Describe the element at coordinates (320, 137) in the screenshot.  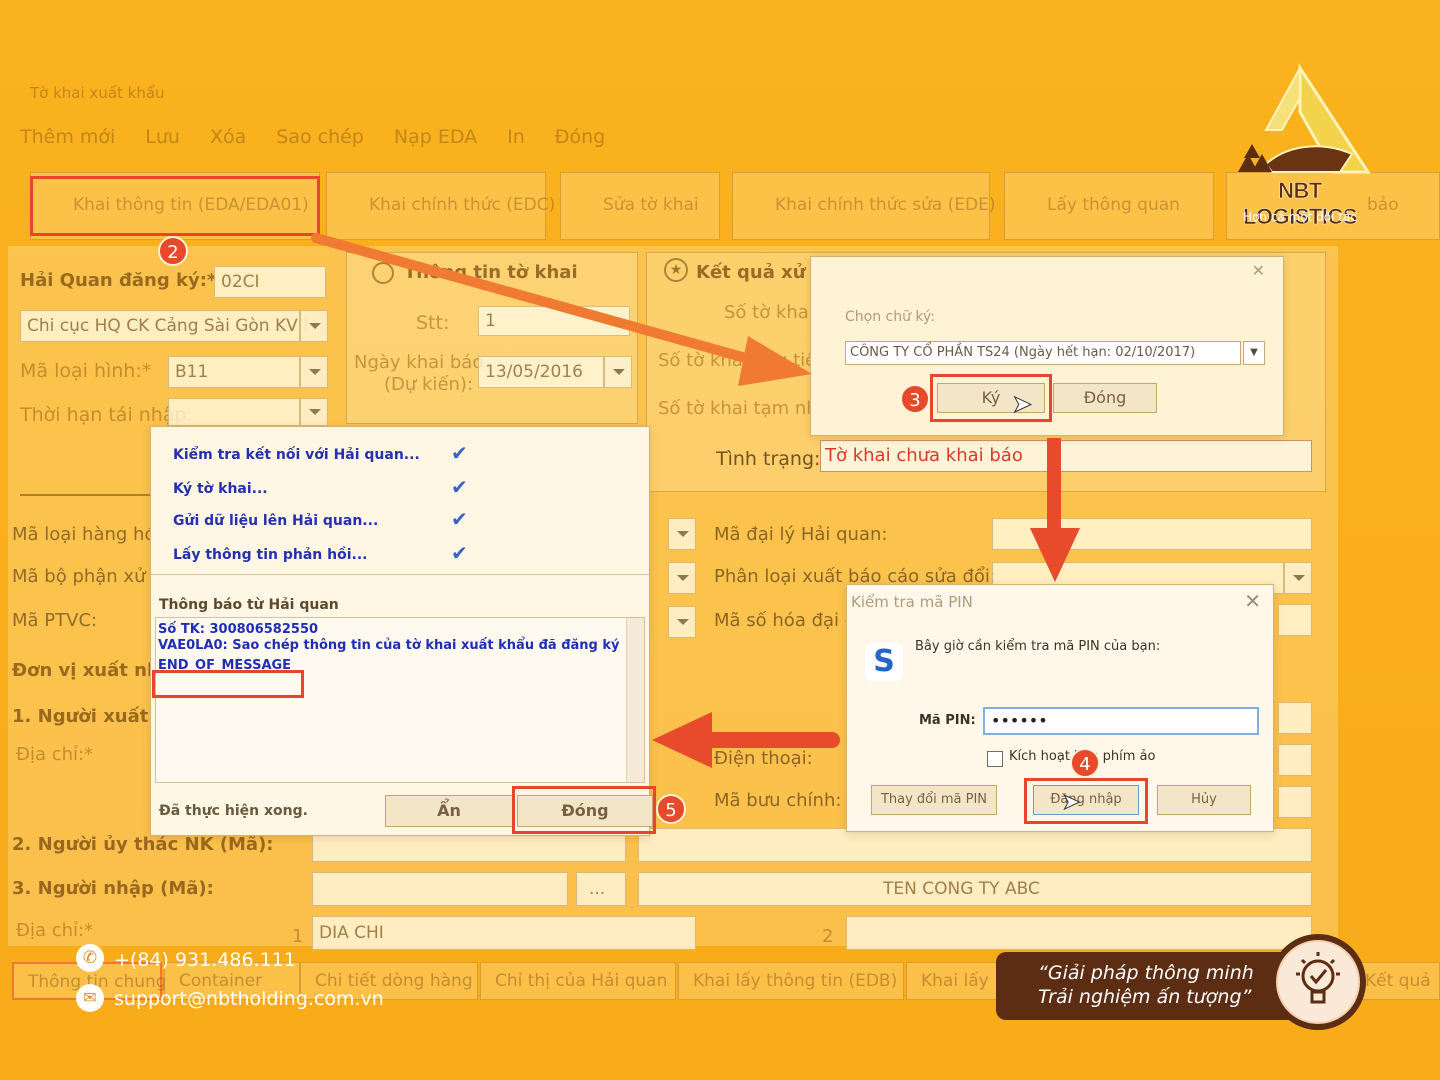
I see `toolbar-copy-button: Sao chép` at that location.